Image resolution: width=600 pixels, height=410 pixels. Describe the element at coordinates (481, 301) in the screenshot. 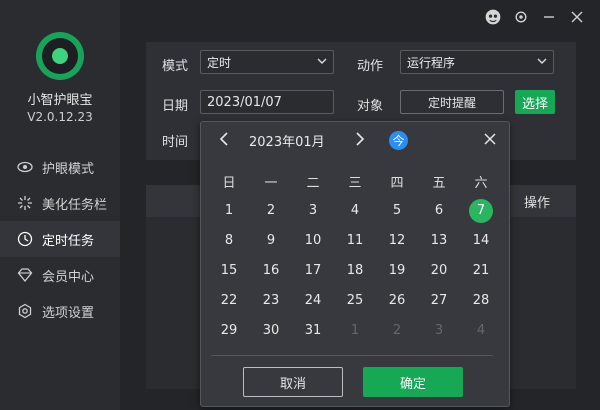

I see `calendar-day: 28` at that location.